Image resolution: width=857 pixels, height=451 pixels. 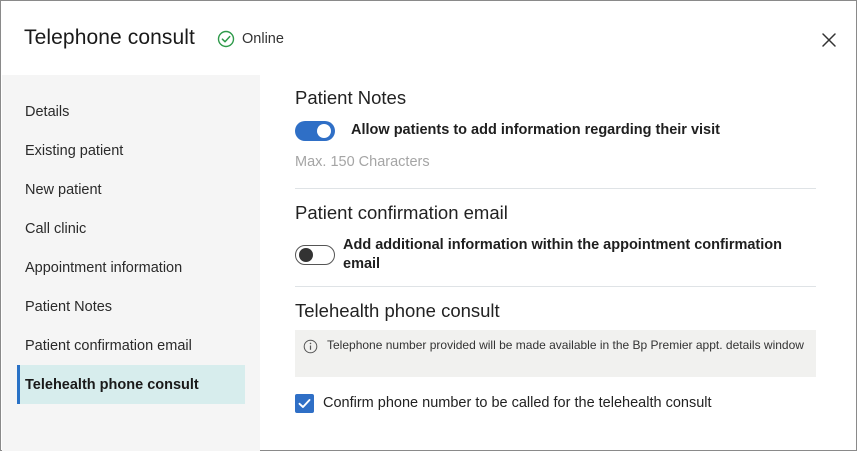 I want to click on sidebar-item-label: Telehealth phone consult, so click(x=112, y=384).